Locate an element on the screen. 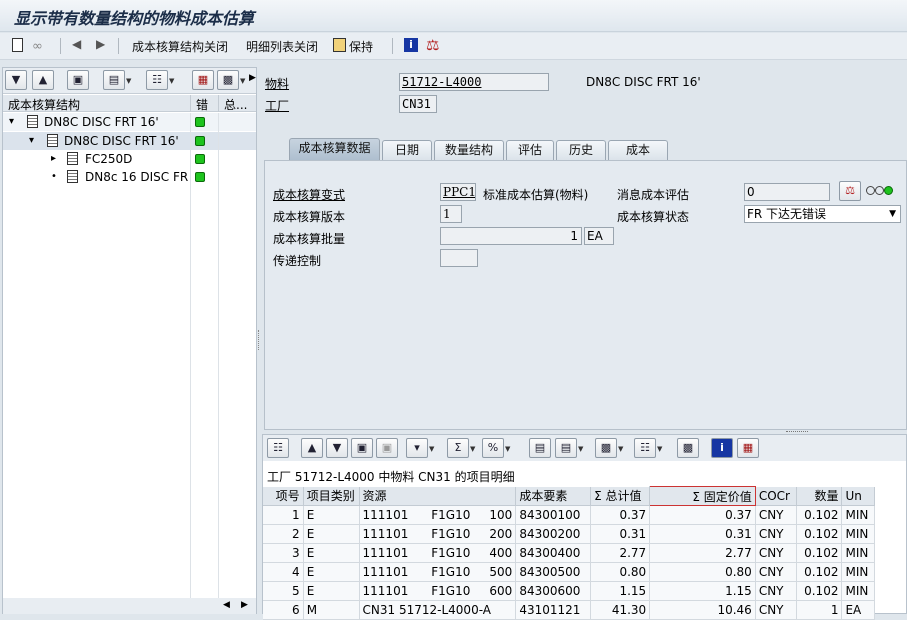 This screenshot has height=620, width=907. column-header-total-value: Σ 总计值 is located at coordinates (620, 496).